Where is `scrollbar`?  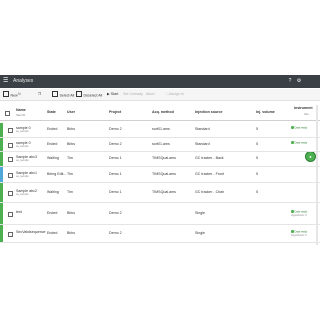
scrollbar is located at coordinates (317, 175).